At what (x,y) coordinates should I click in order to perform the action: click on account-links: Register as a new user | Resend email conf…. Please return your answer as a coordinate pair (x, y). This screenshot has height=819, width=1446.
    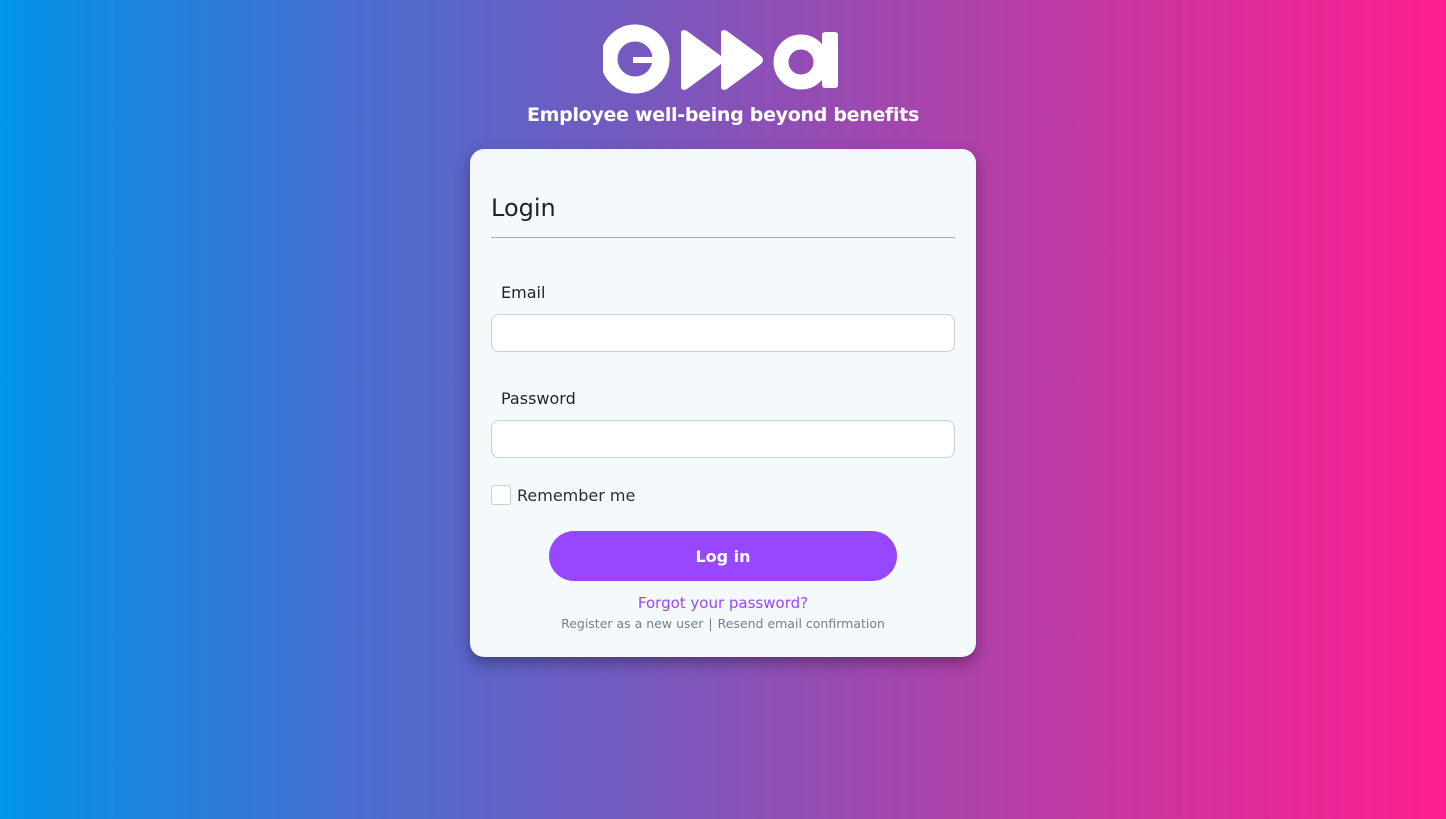
    Looking at the image, I should click on (723, 624).